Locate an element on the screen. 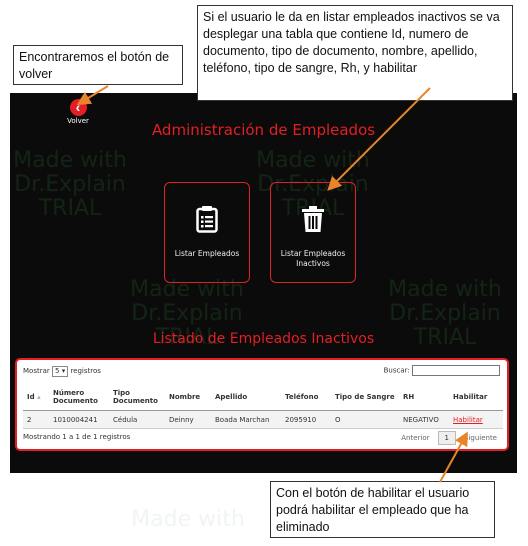 Image resolution: width=528 pixels, height=546 pixels. chevron-down-icon: ▾ is located at coordinates (63, 371).